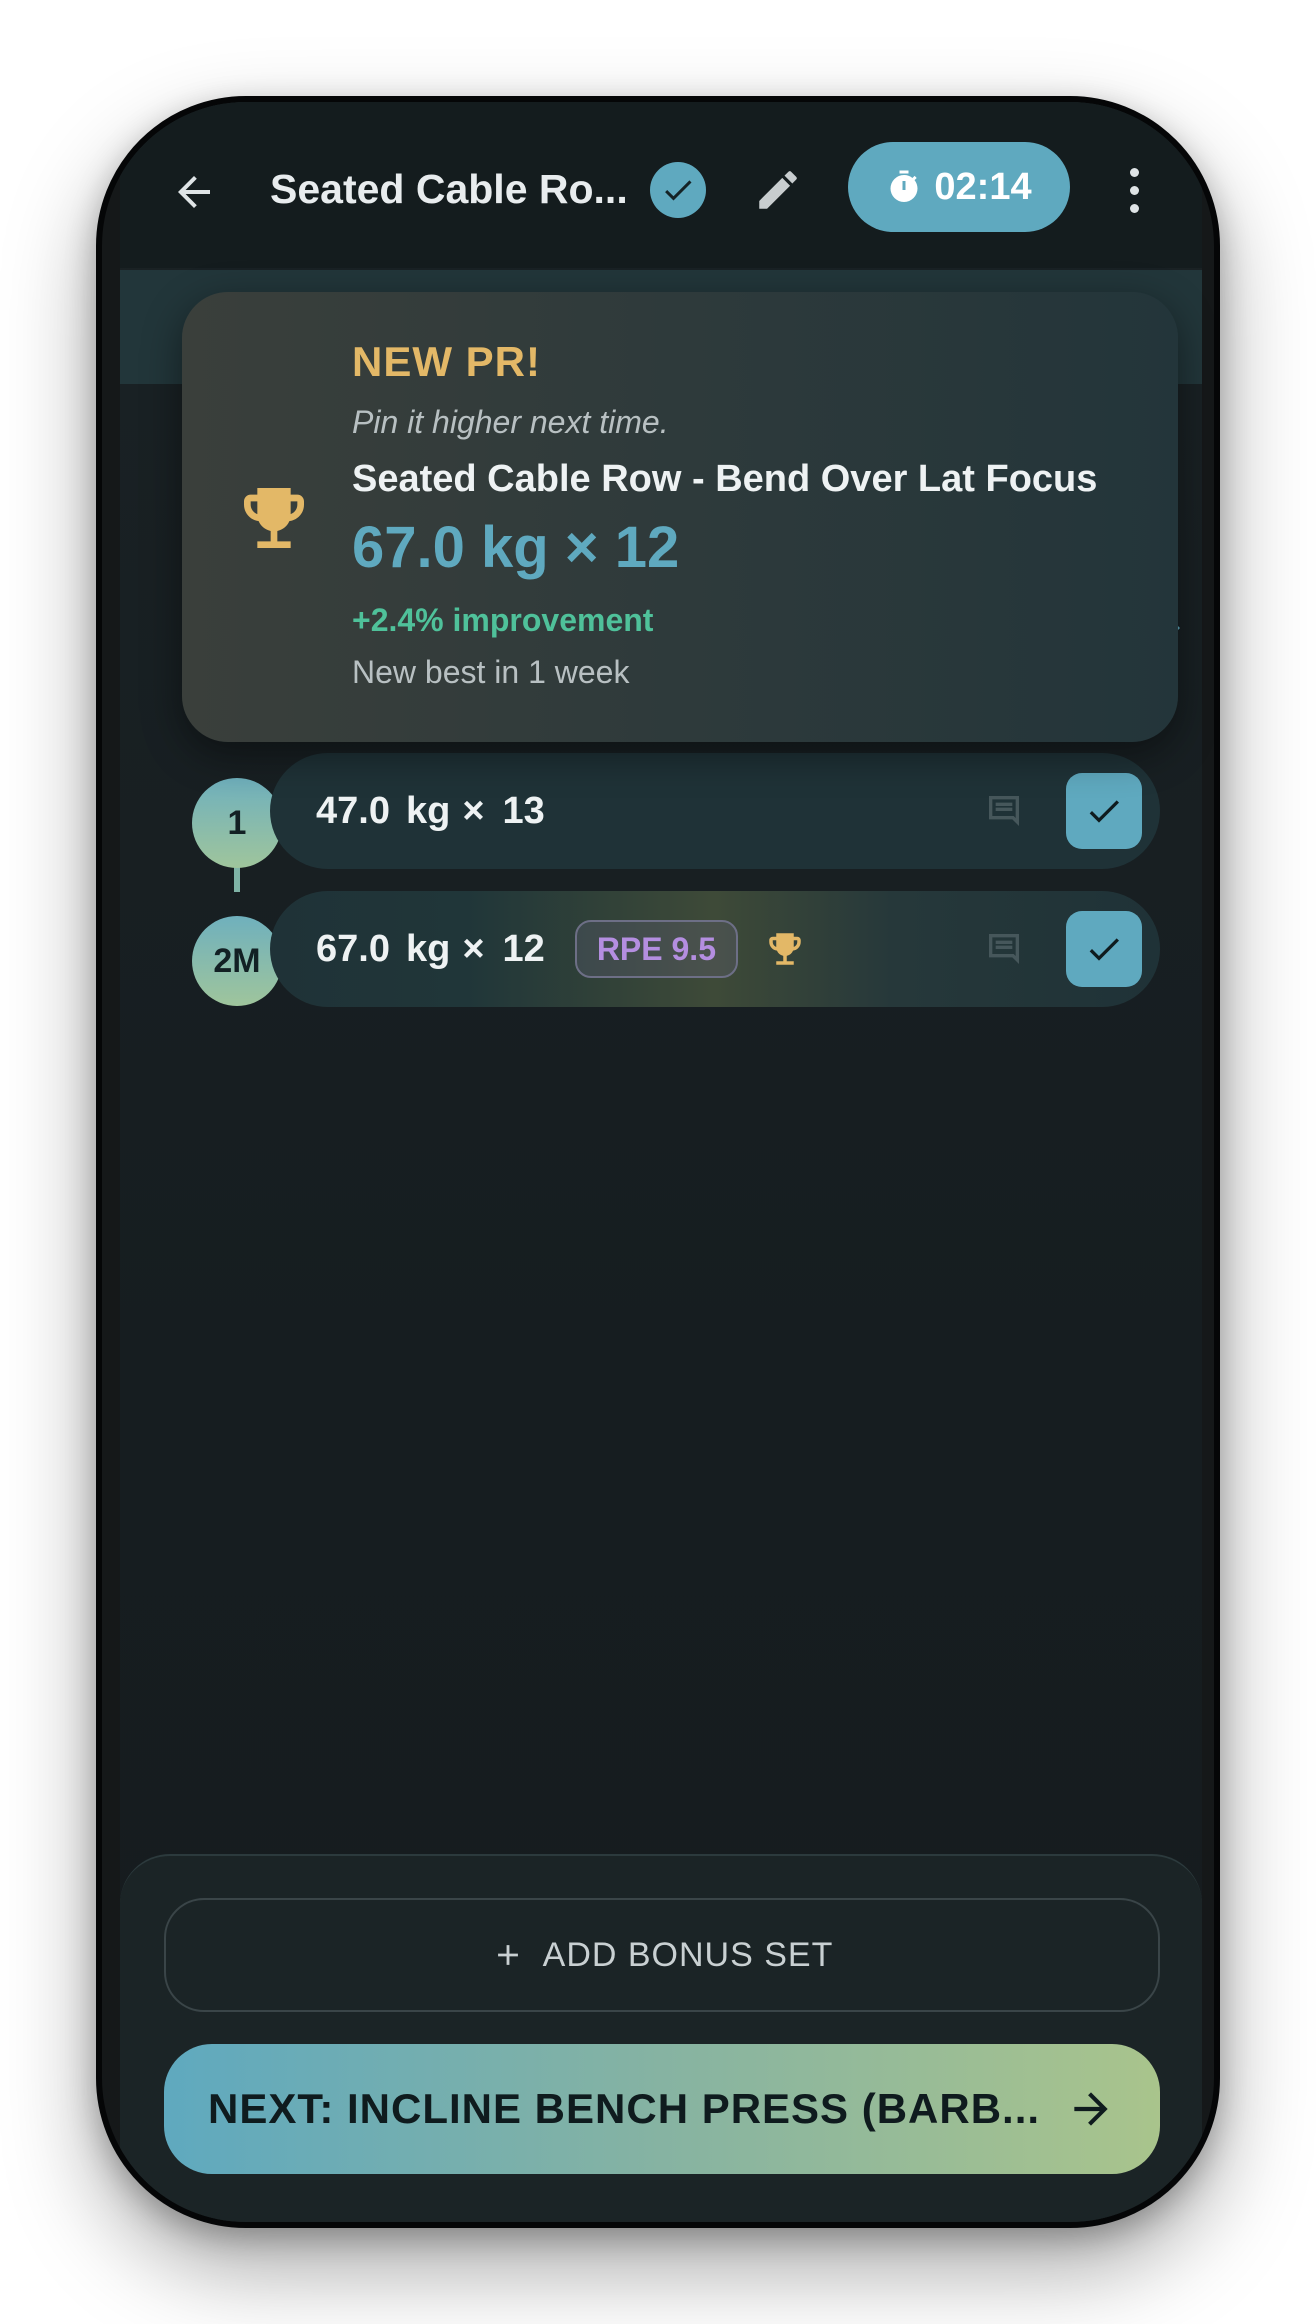 This screenshot has width=1316, height=2324. What do you see at coordinates (904, 186) in the screenshot?
I see `stopwatch-icon` at bounding box center [904, 186].